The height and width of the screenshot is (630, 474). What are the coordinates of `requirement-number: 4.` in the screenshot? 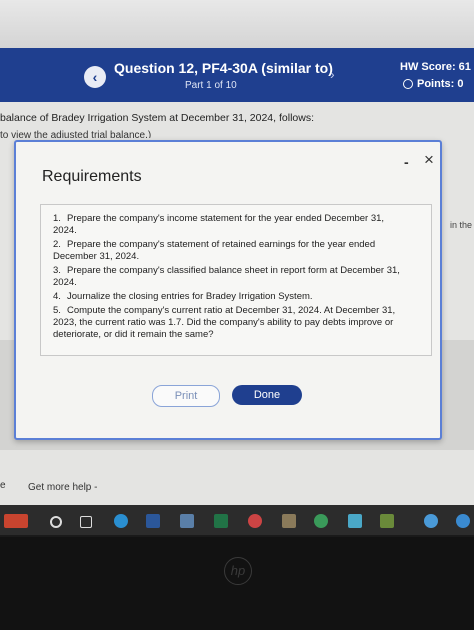 It's located at (57, 296).